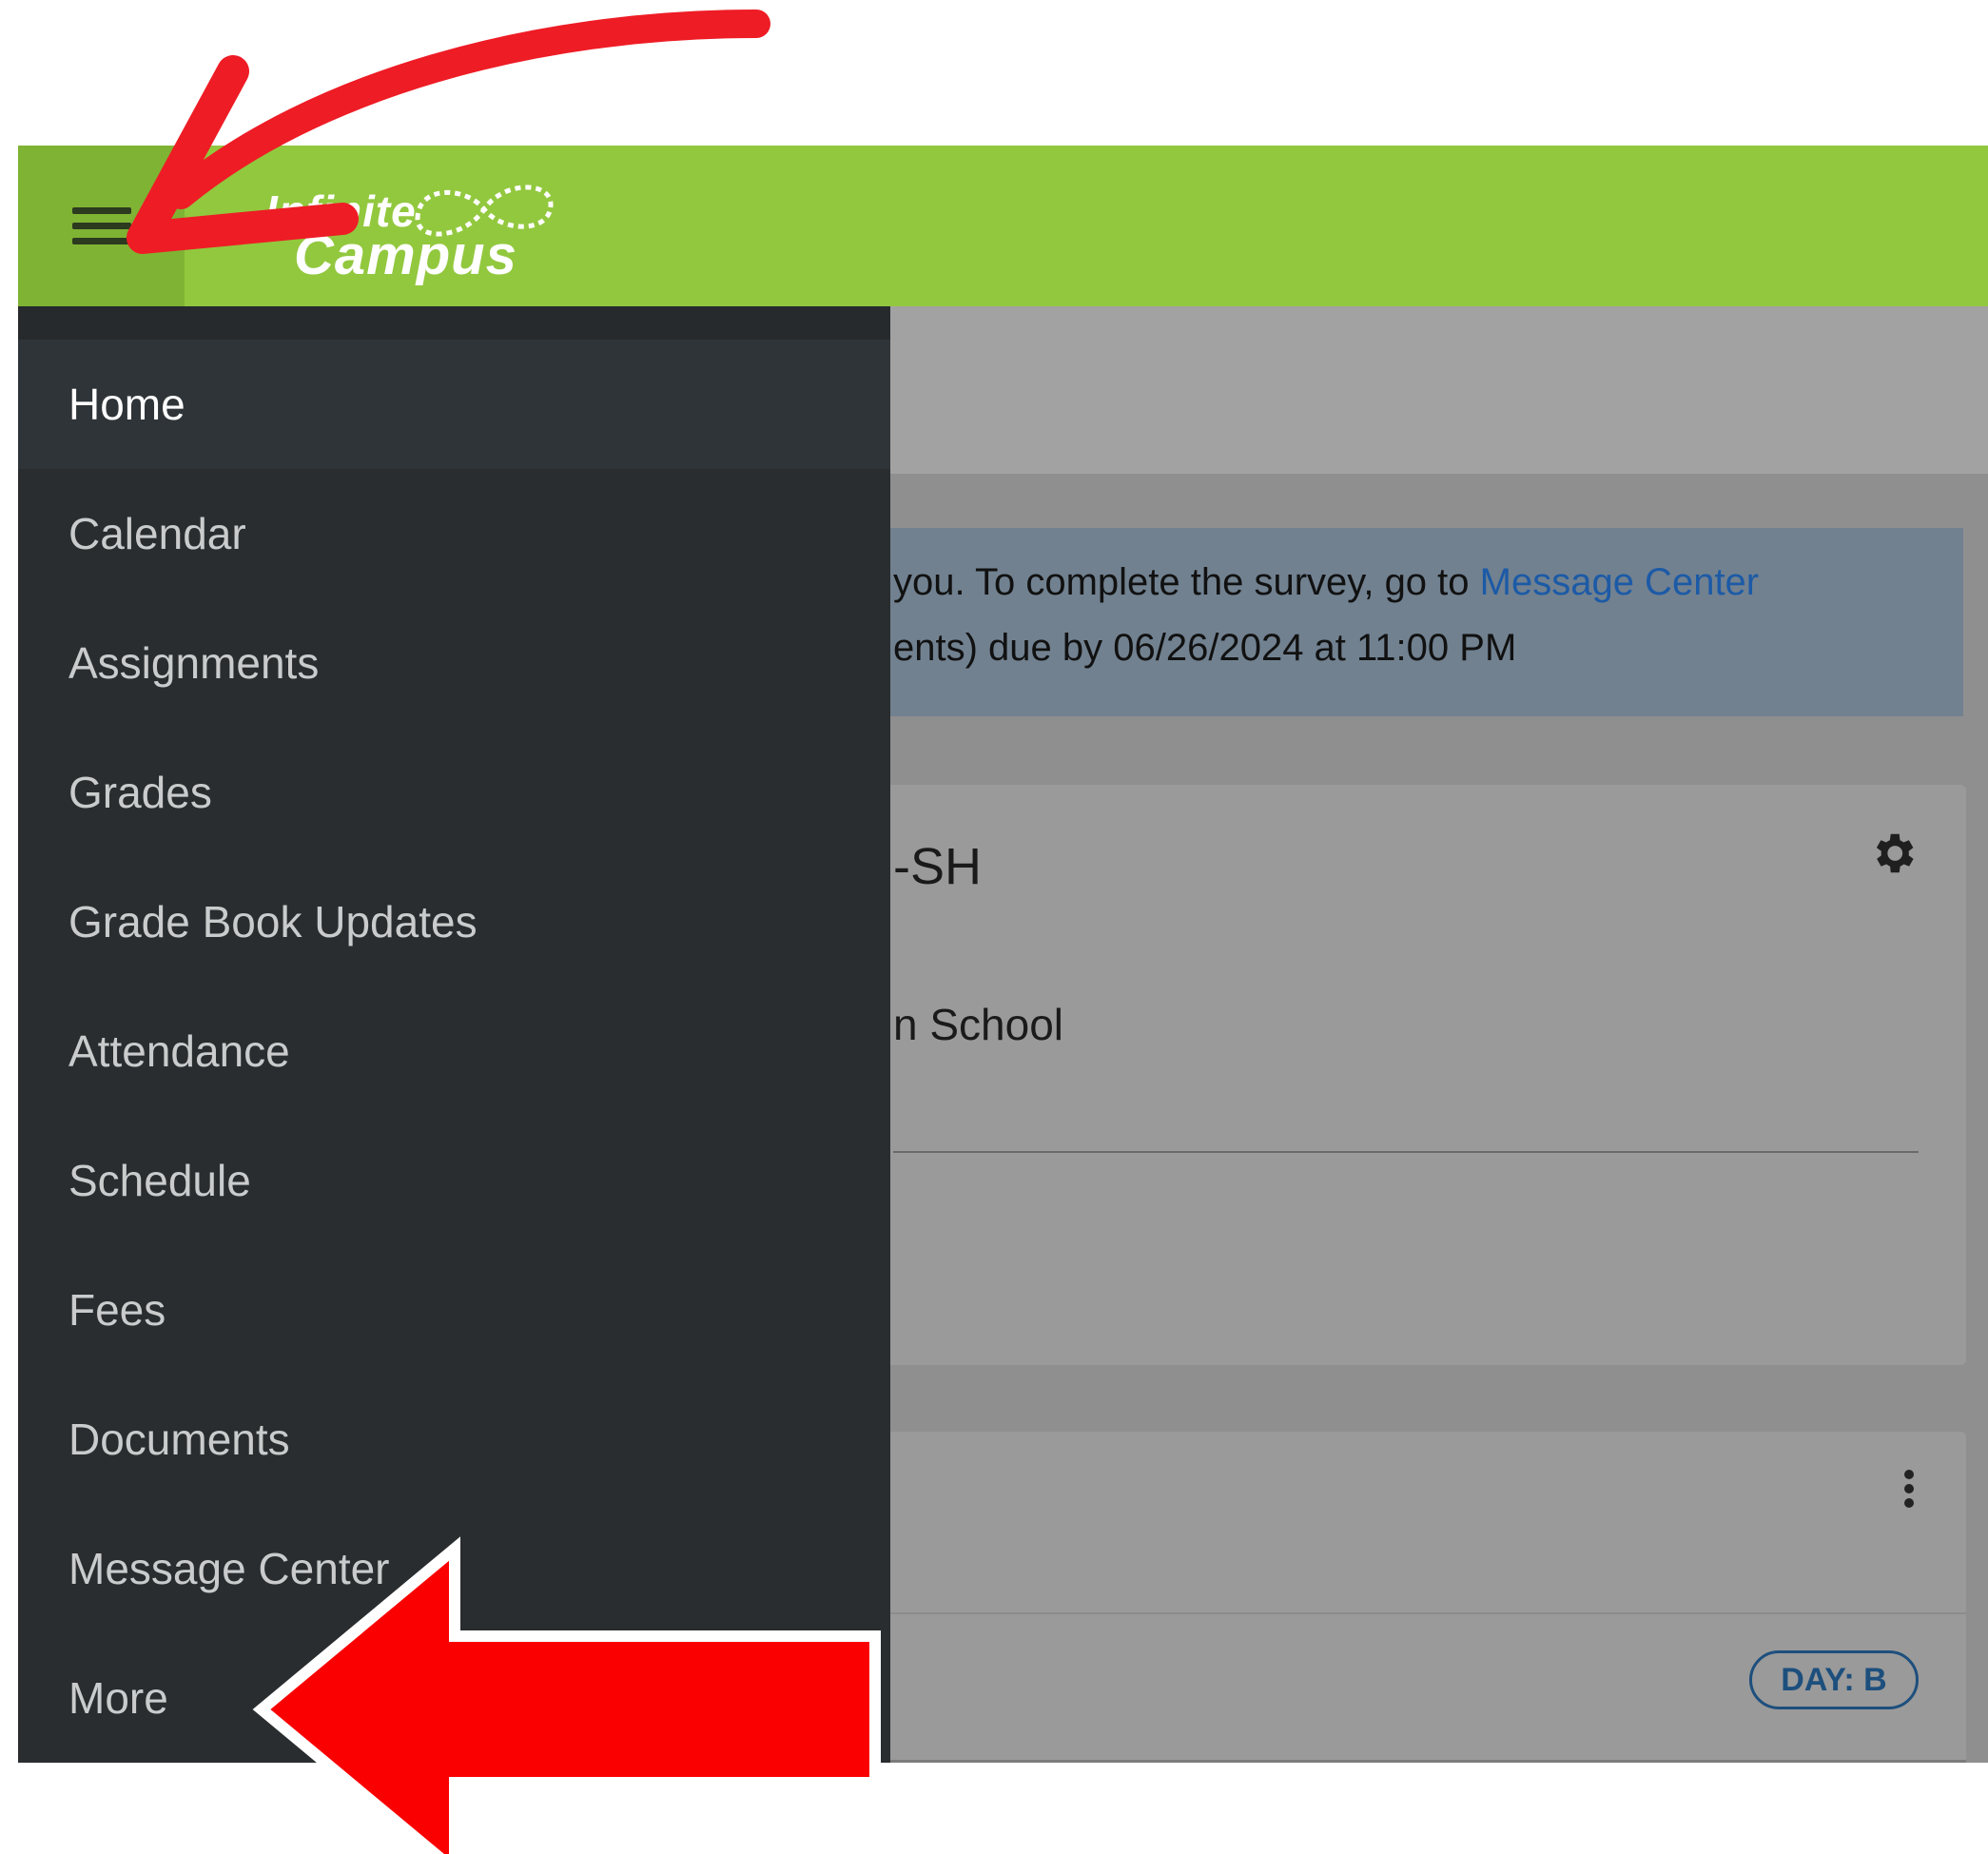  What do you see at coordinates (454, 323) in the screenshot?
I see `sidebar-top-strip` at bounding box center [454, 323].